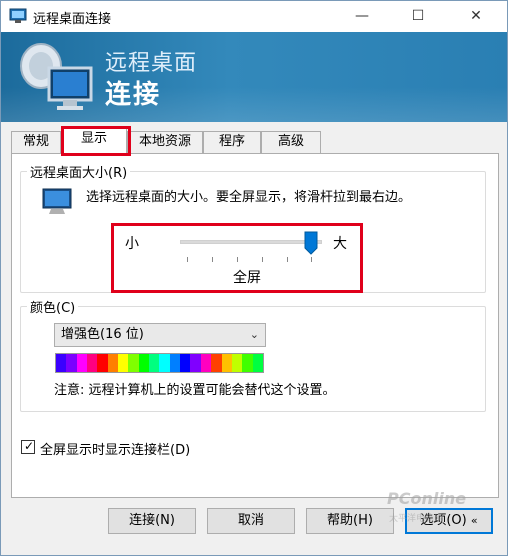  Describe the element at coordinates (232, 142) in the screenshot. I see `tab-programs: 程序` at that location.